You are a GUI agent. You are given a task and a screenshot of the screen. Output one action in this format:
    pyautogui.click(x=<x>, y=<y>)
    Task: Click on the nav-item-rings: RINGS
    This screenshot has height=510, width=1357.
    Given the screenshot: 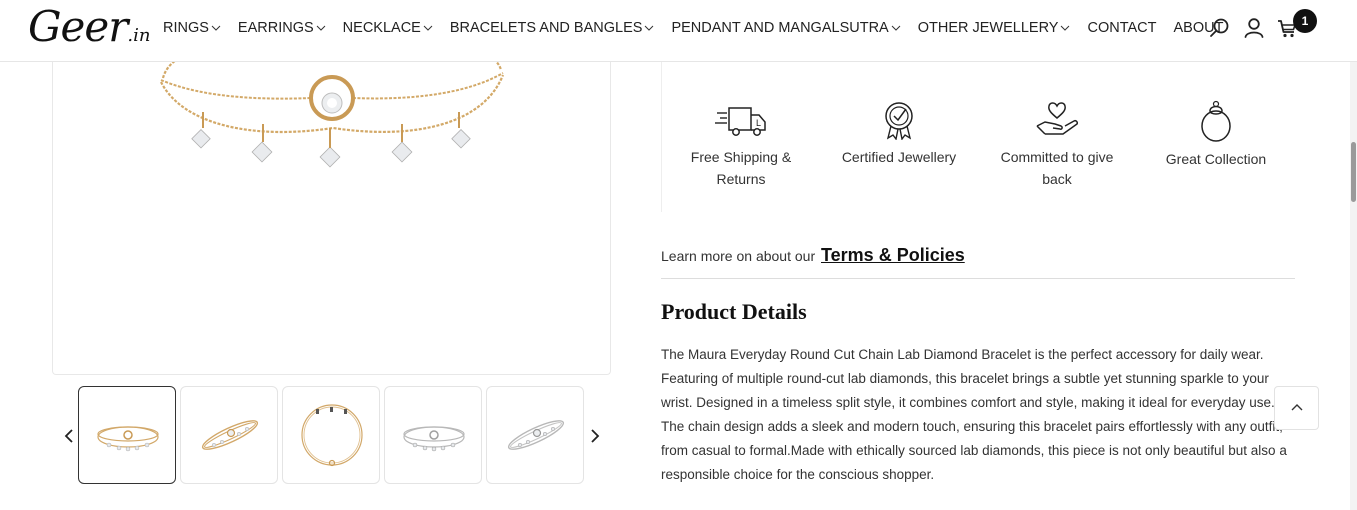 What is the action you would take?
    pyautogui.click(x=192, y=28)
    